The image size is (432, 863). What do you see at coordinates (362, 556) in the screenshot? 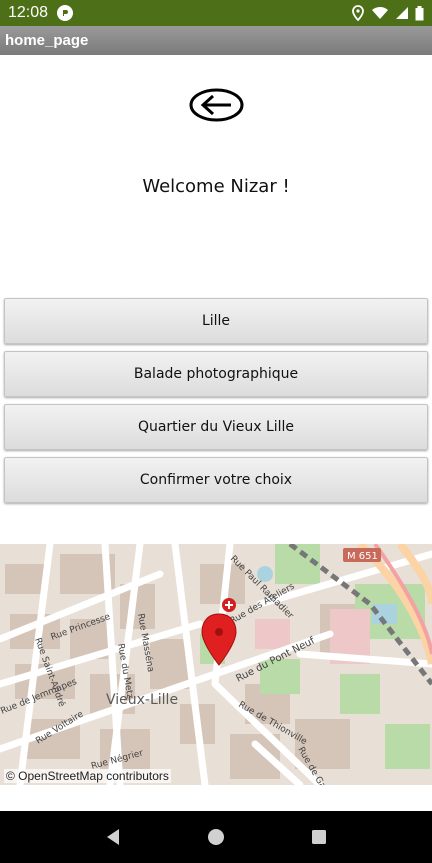
I see `road-badge: M 651` at bounding box center [362, 556].